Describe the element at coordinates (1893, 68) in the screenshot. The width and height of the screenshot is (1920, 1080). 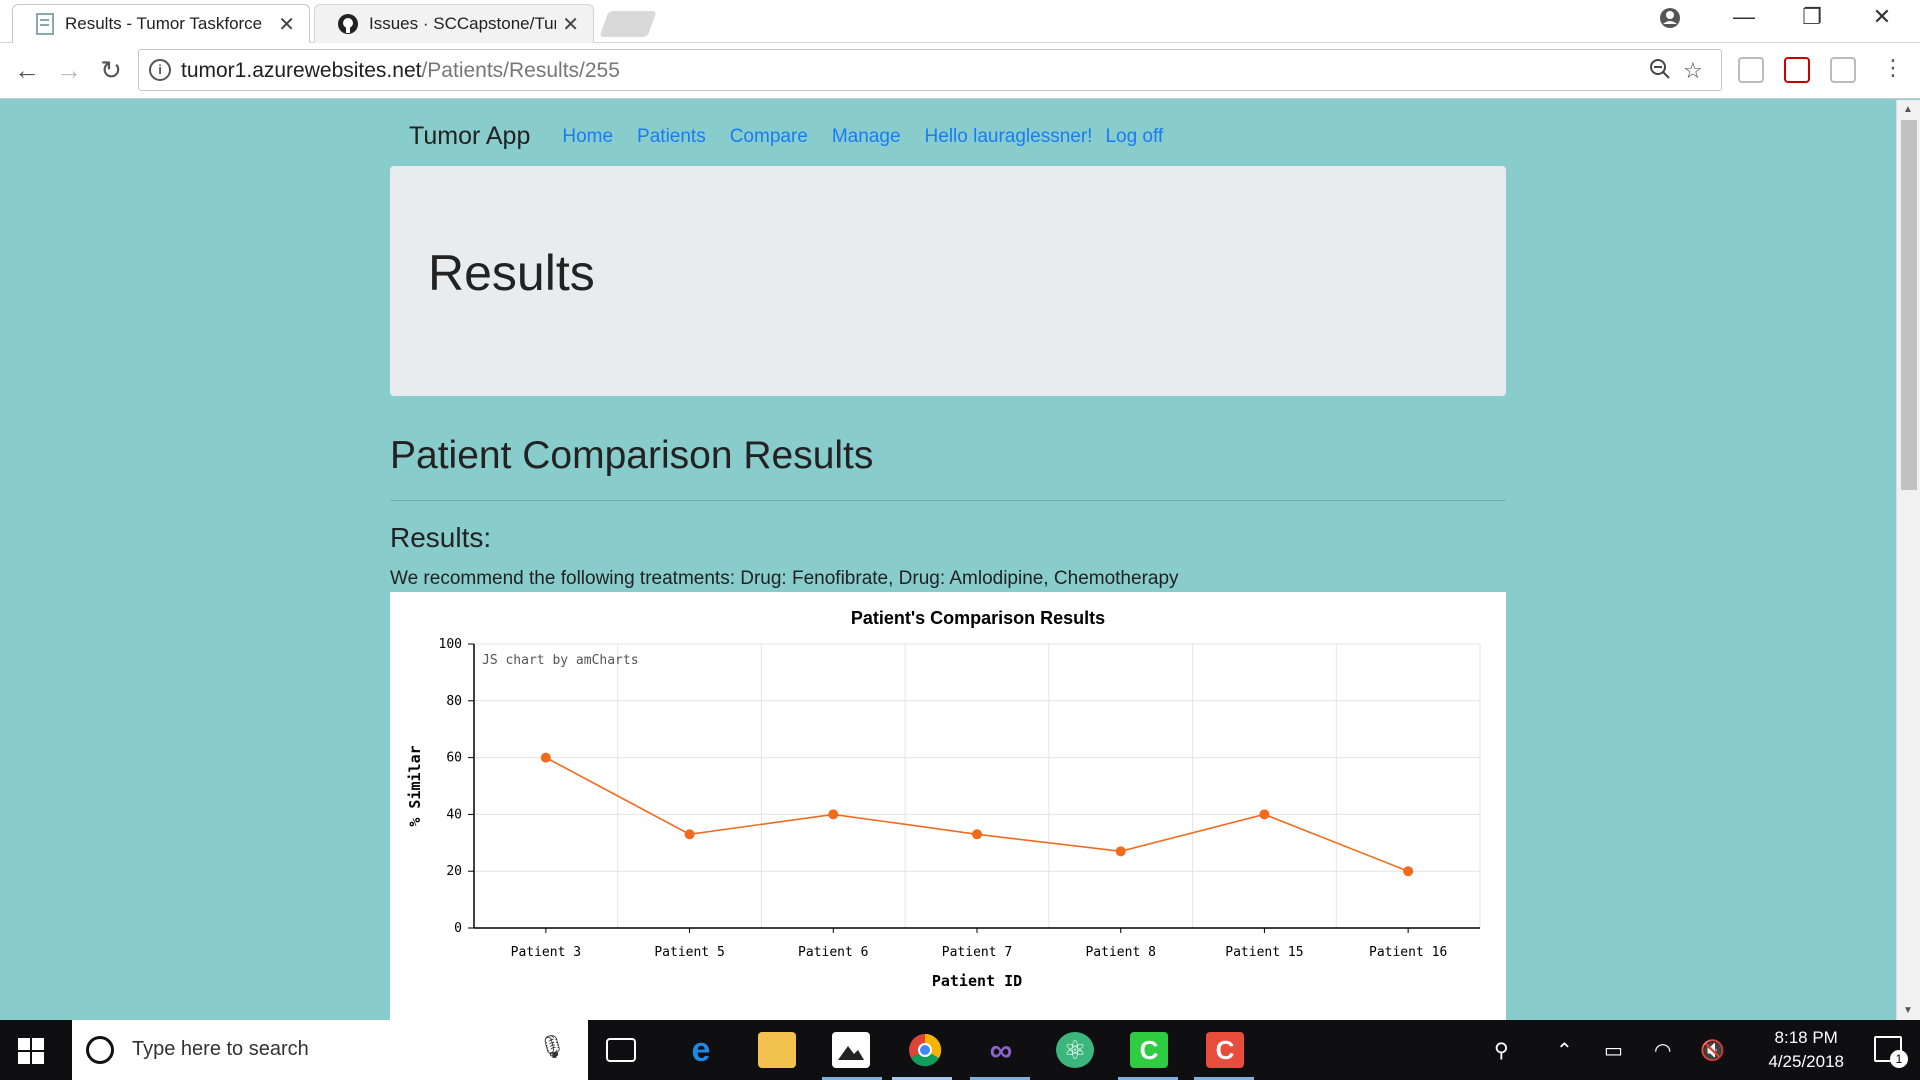
I see `menu-icon: ⋮` at that location.